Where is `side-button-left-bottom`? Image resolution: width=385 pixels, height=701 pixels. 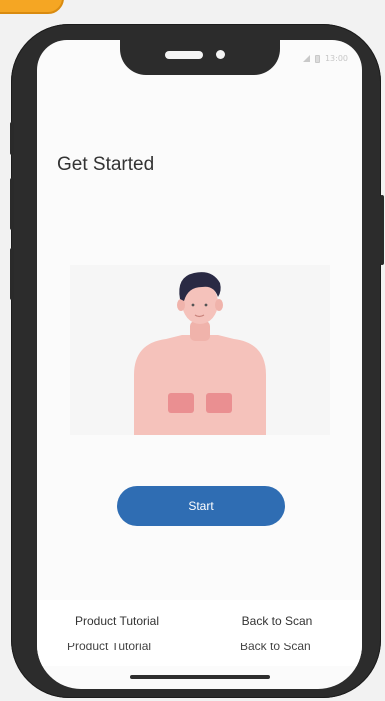 side-button-left-bottom is located at coordinates (12, 274).